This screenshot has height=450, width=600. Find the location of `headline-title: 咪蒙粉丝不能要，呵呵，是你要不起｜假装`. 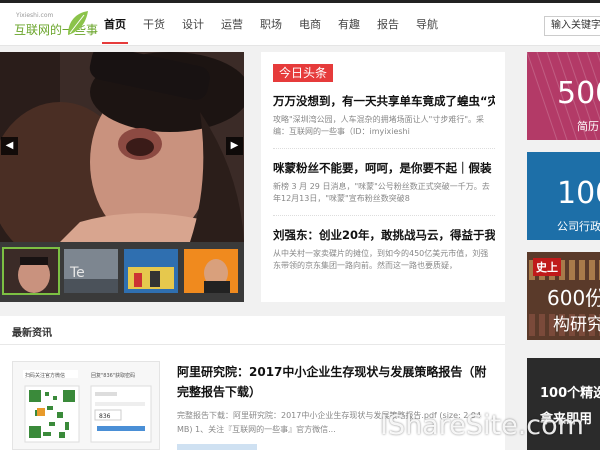

headline-title: 咪蒙粉丝不能要，呵呵，是你要不起｜假装 is located at coordinates (384, 168).